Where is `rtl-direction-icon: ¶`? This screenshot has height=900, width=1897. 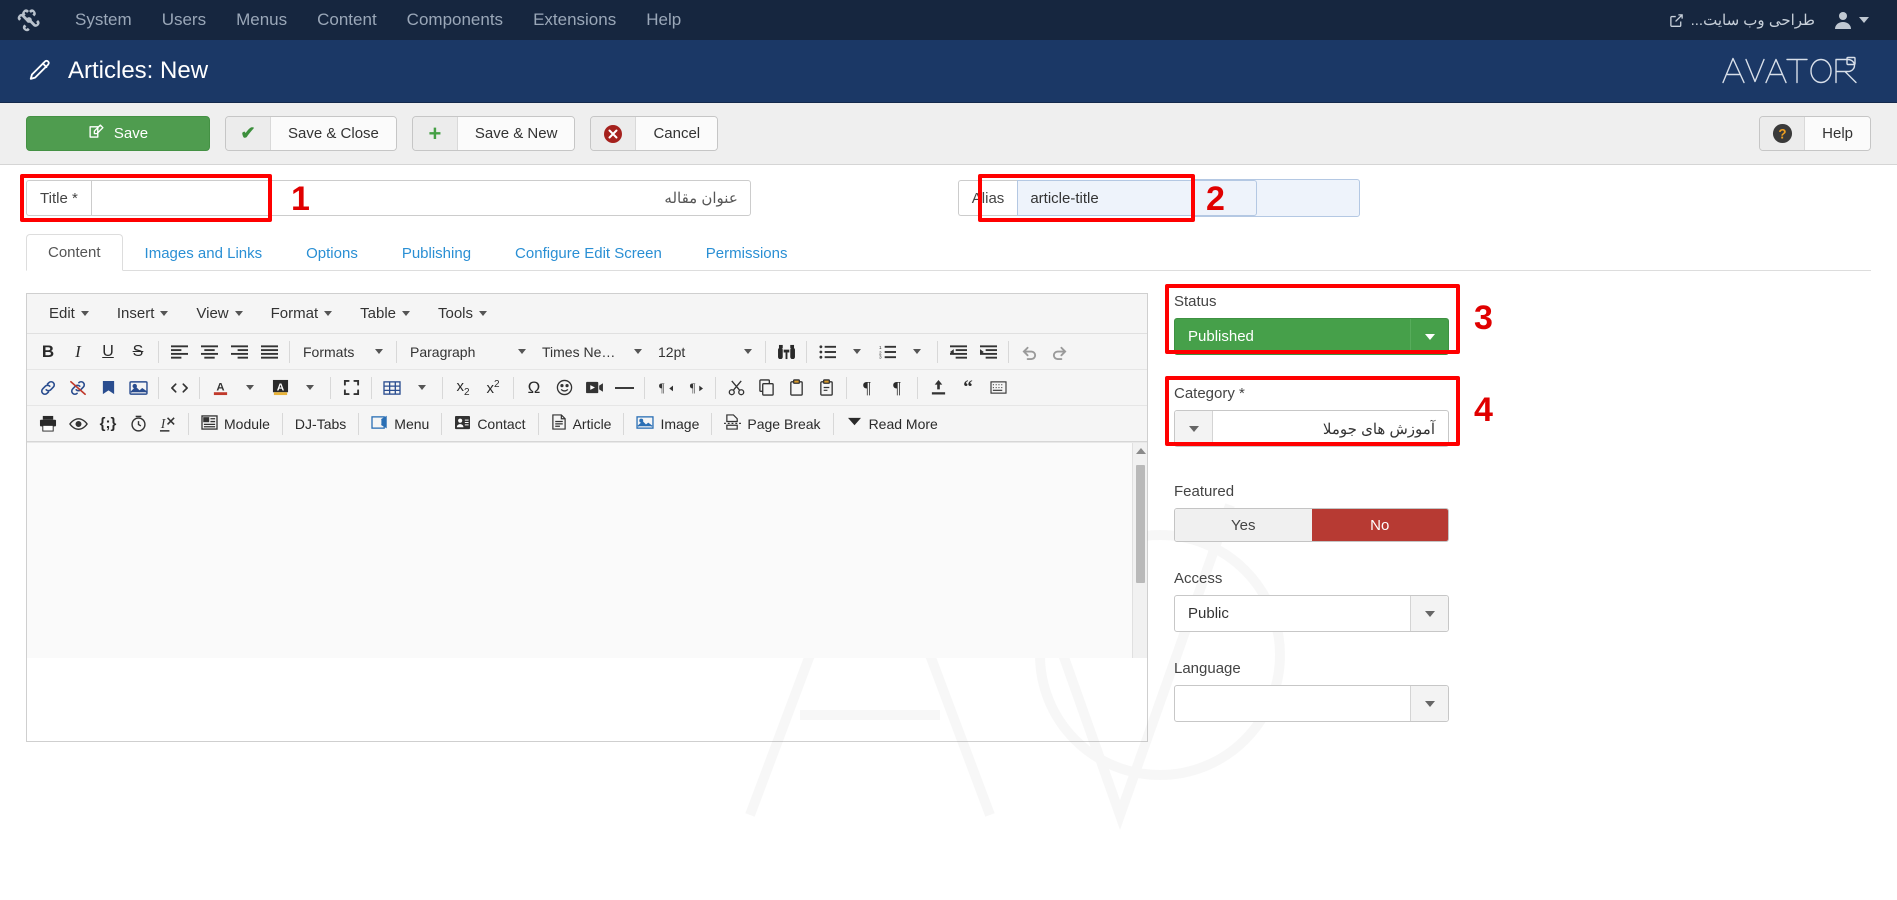 rtl-direction-icon: ¶ is located at coordinates (665, 388).